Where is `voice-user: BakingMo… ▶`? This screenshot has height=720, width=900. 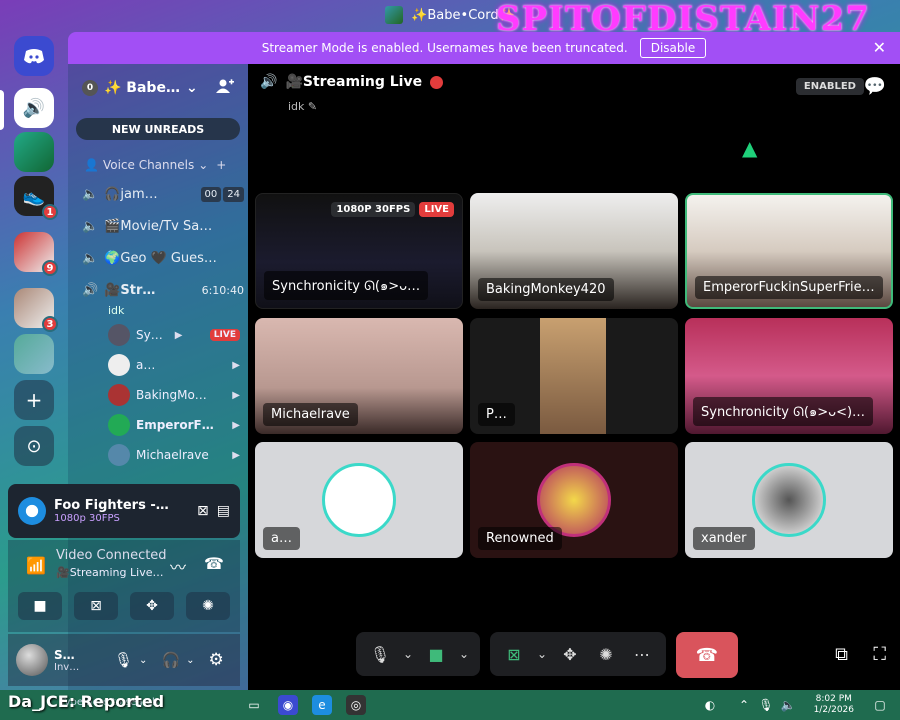
voice-user: BakingMo… ▶ is located at coordinates (174, 395).